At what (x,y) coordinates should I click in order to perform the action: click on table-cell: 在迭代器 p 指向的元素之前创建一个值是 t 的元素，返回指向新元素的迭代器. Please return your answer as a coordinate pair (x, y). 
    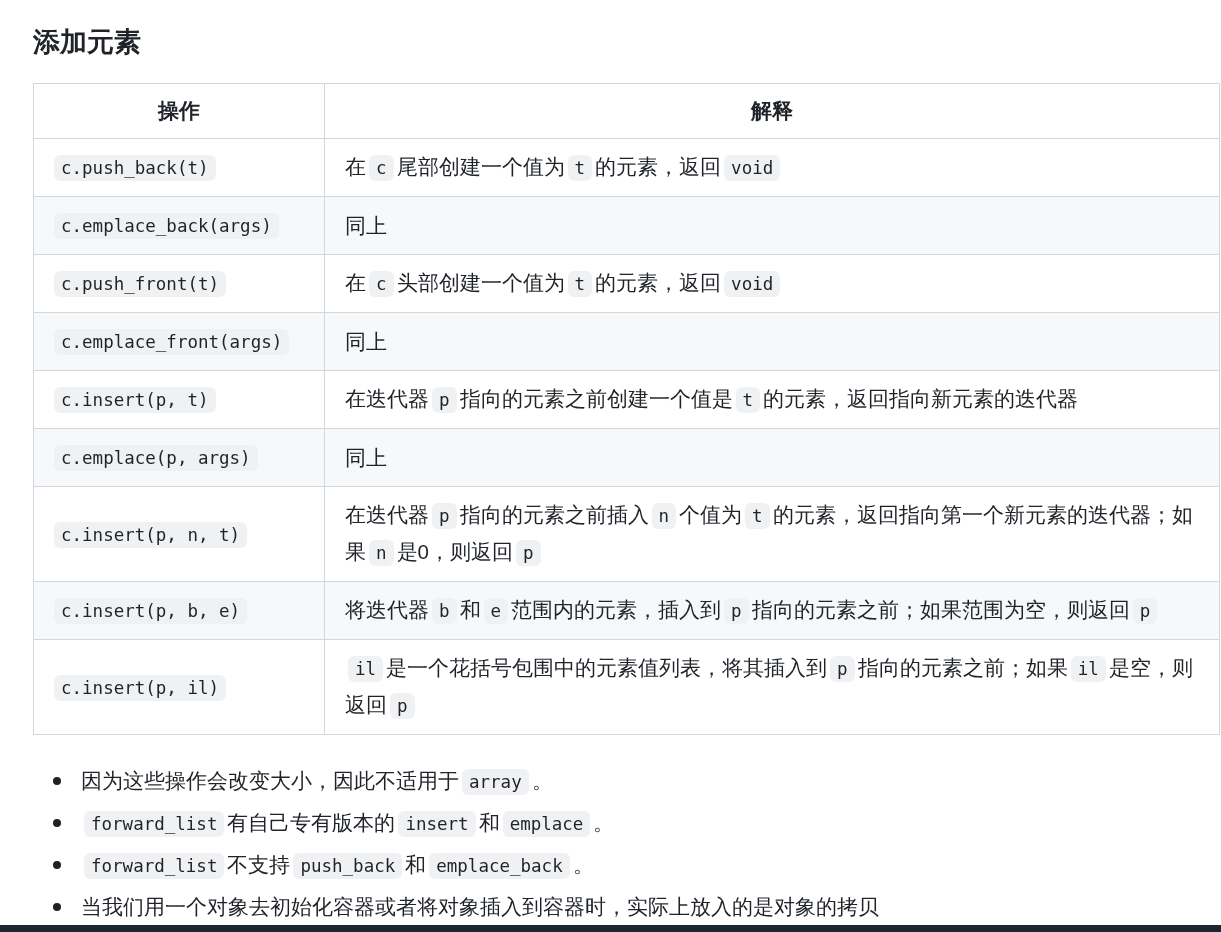
    Looking at the image, I should click on (772, 399).